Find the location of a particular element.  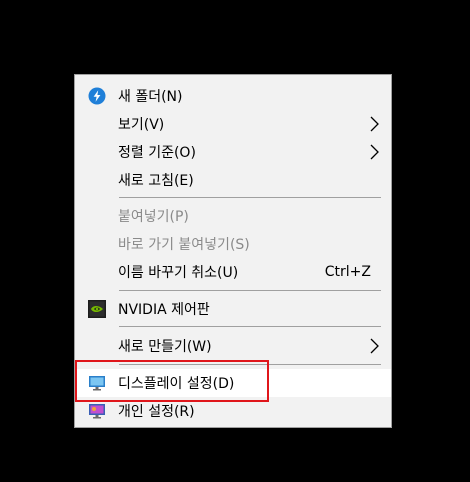

shortcut-text: Ctrl+Z is located at coordinates (347, 272).